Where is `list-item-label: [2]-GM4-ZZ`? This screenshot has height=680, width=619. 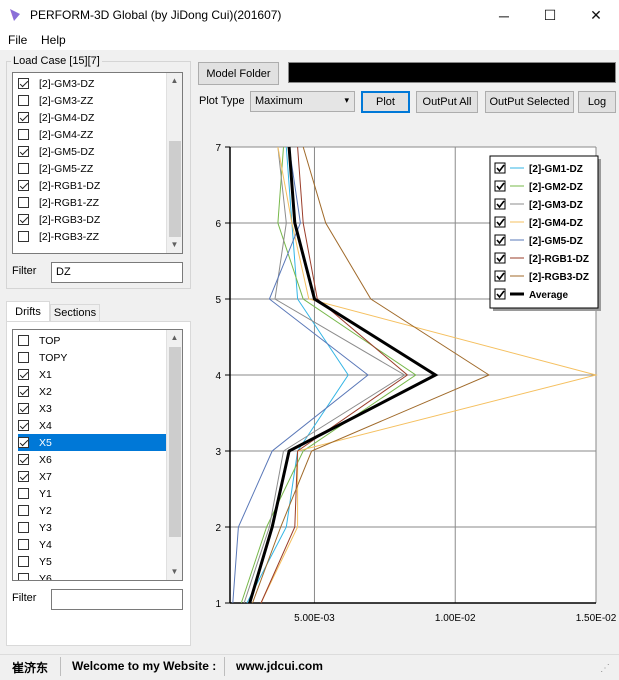
list-item-label: [2]-GM4-ZZ is located at coordinates (66, 134).